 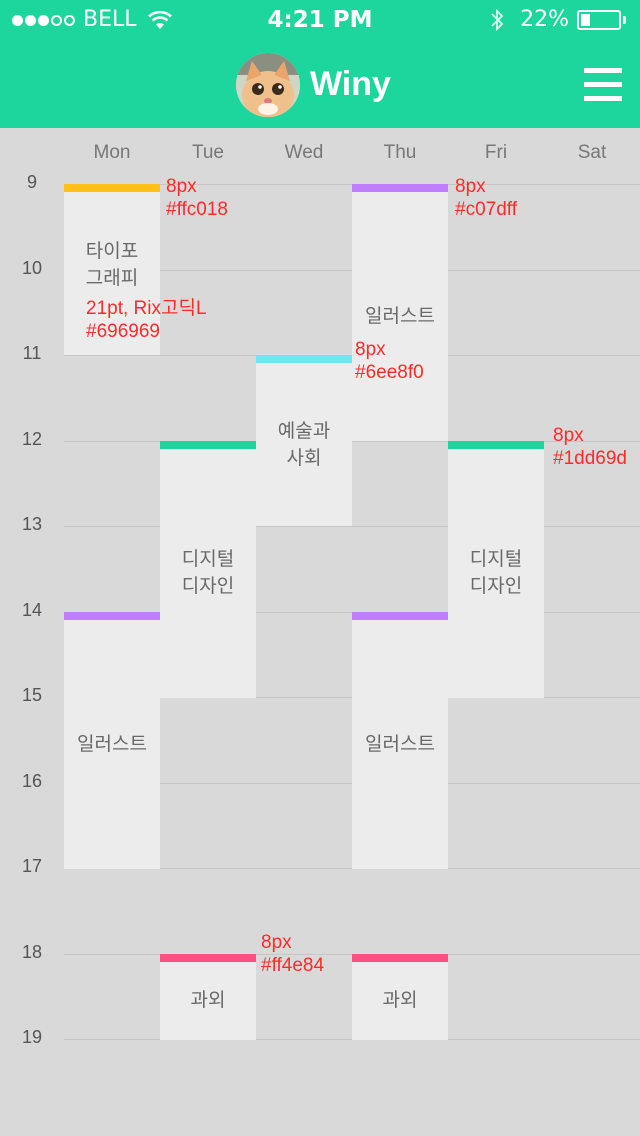 I want to click on hour-label: 10, so click(x=32, y=268).